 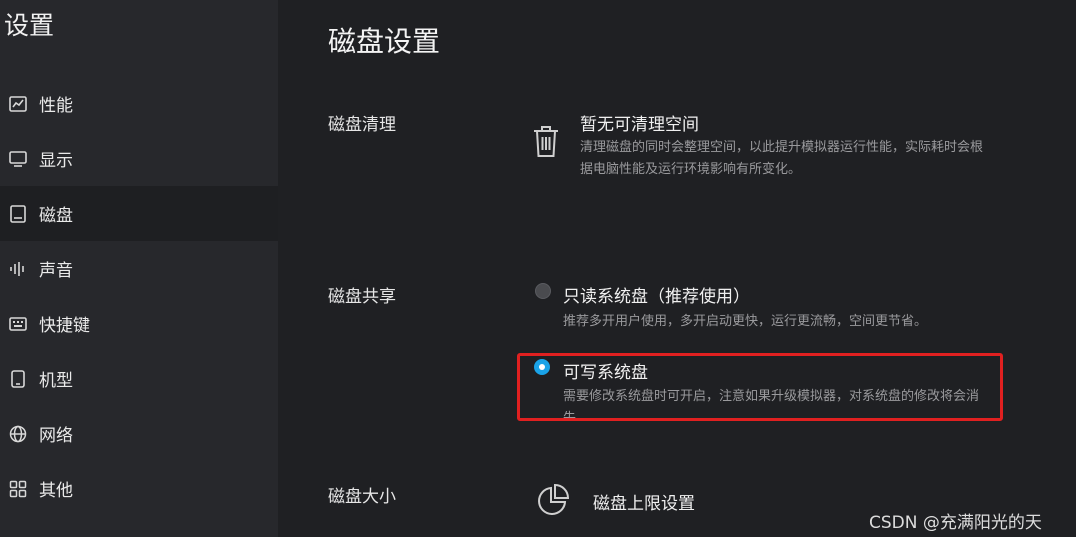 What do you see at coordinates (656, 294) in the screenshot?
I see `readonly-option-title: 只读系统盘（推荐使用）` at bounding box center [656, 294].